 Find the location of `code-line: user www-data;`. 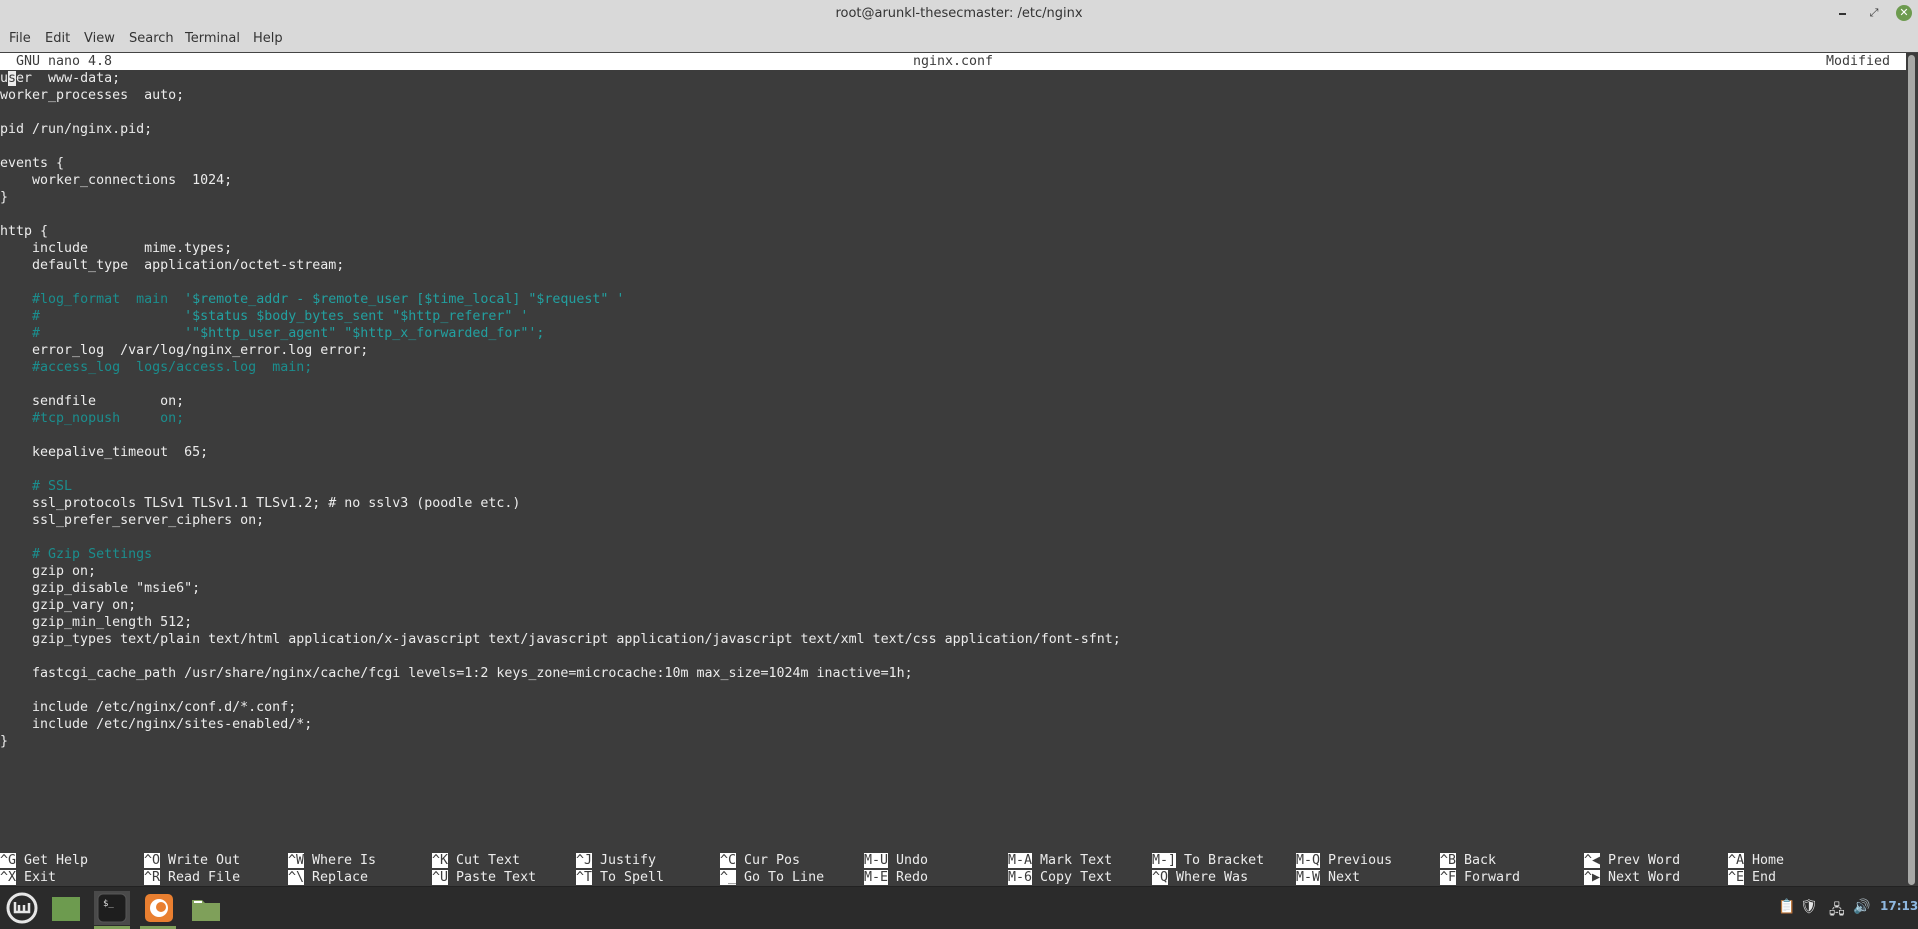

code-line: user www-data; is located at coordinates (60, 78).